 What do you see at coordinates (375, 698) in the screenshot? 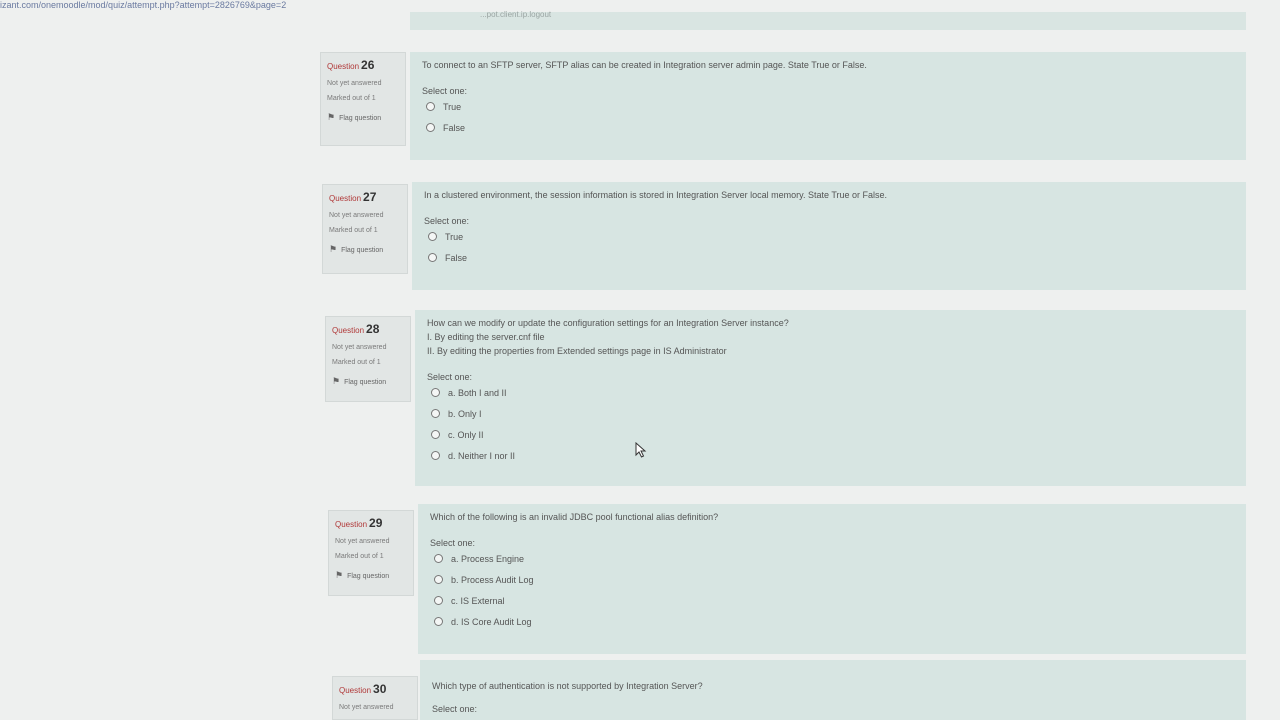
I see `question-info-30: Question 30 Not yet answered` at bounding box center [375, 698].